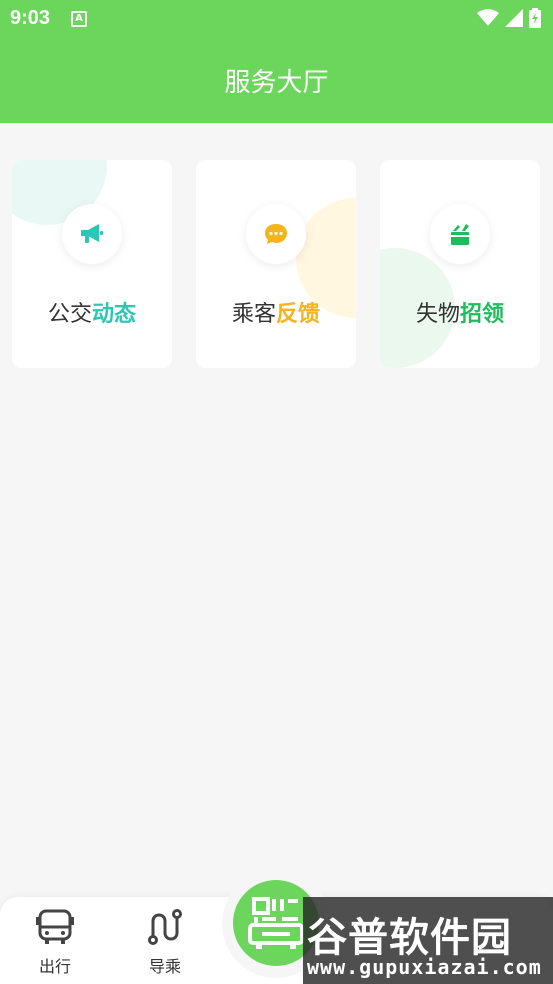  I want to click on watermark-overlay: 谷普软件园 www.gupuxiazai.com, so click(428, 940).